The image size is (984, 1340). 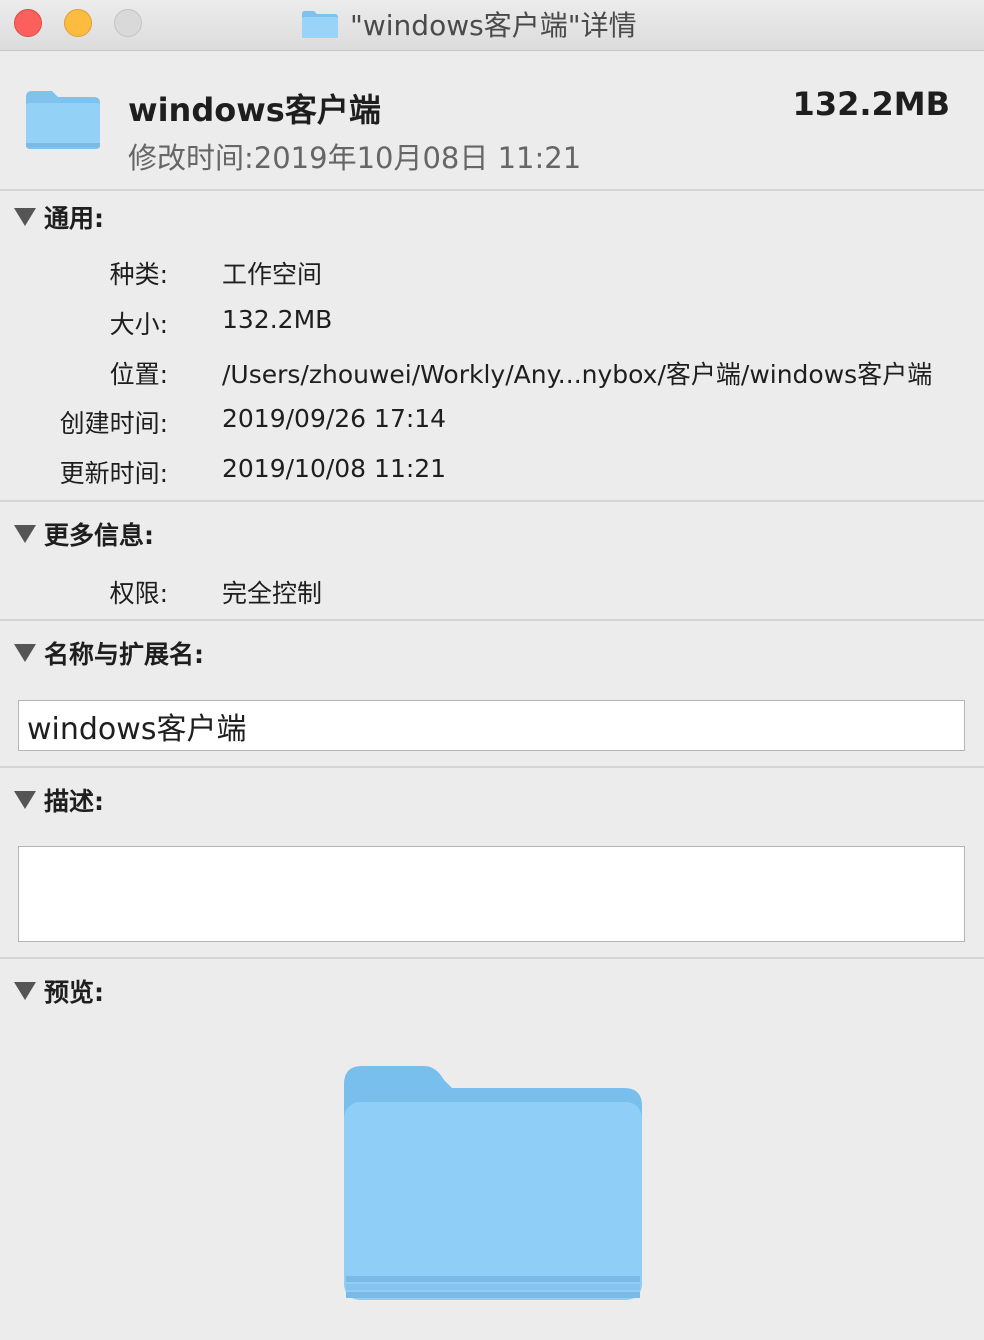 What do you see at coordinates (113, 473) in the screenshot?
I see `row-label: 更新时间:` at bounding box center [113, 473].